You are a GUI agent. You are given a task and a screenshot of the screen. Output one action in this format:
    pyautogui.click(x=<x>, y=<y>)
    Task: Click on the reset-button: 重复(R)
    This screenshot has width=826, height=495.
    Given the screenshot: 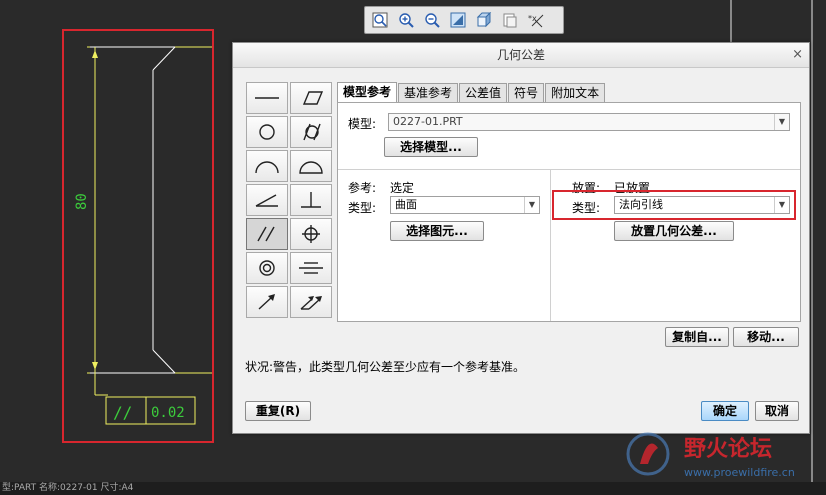 What is the action you would take?
    pyautogui.click(x=278, y=411)
    